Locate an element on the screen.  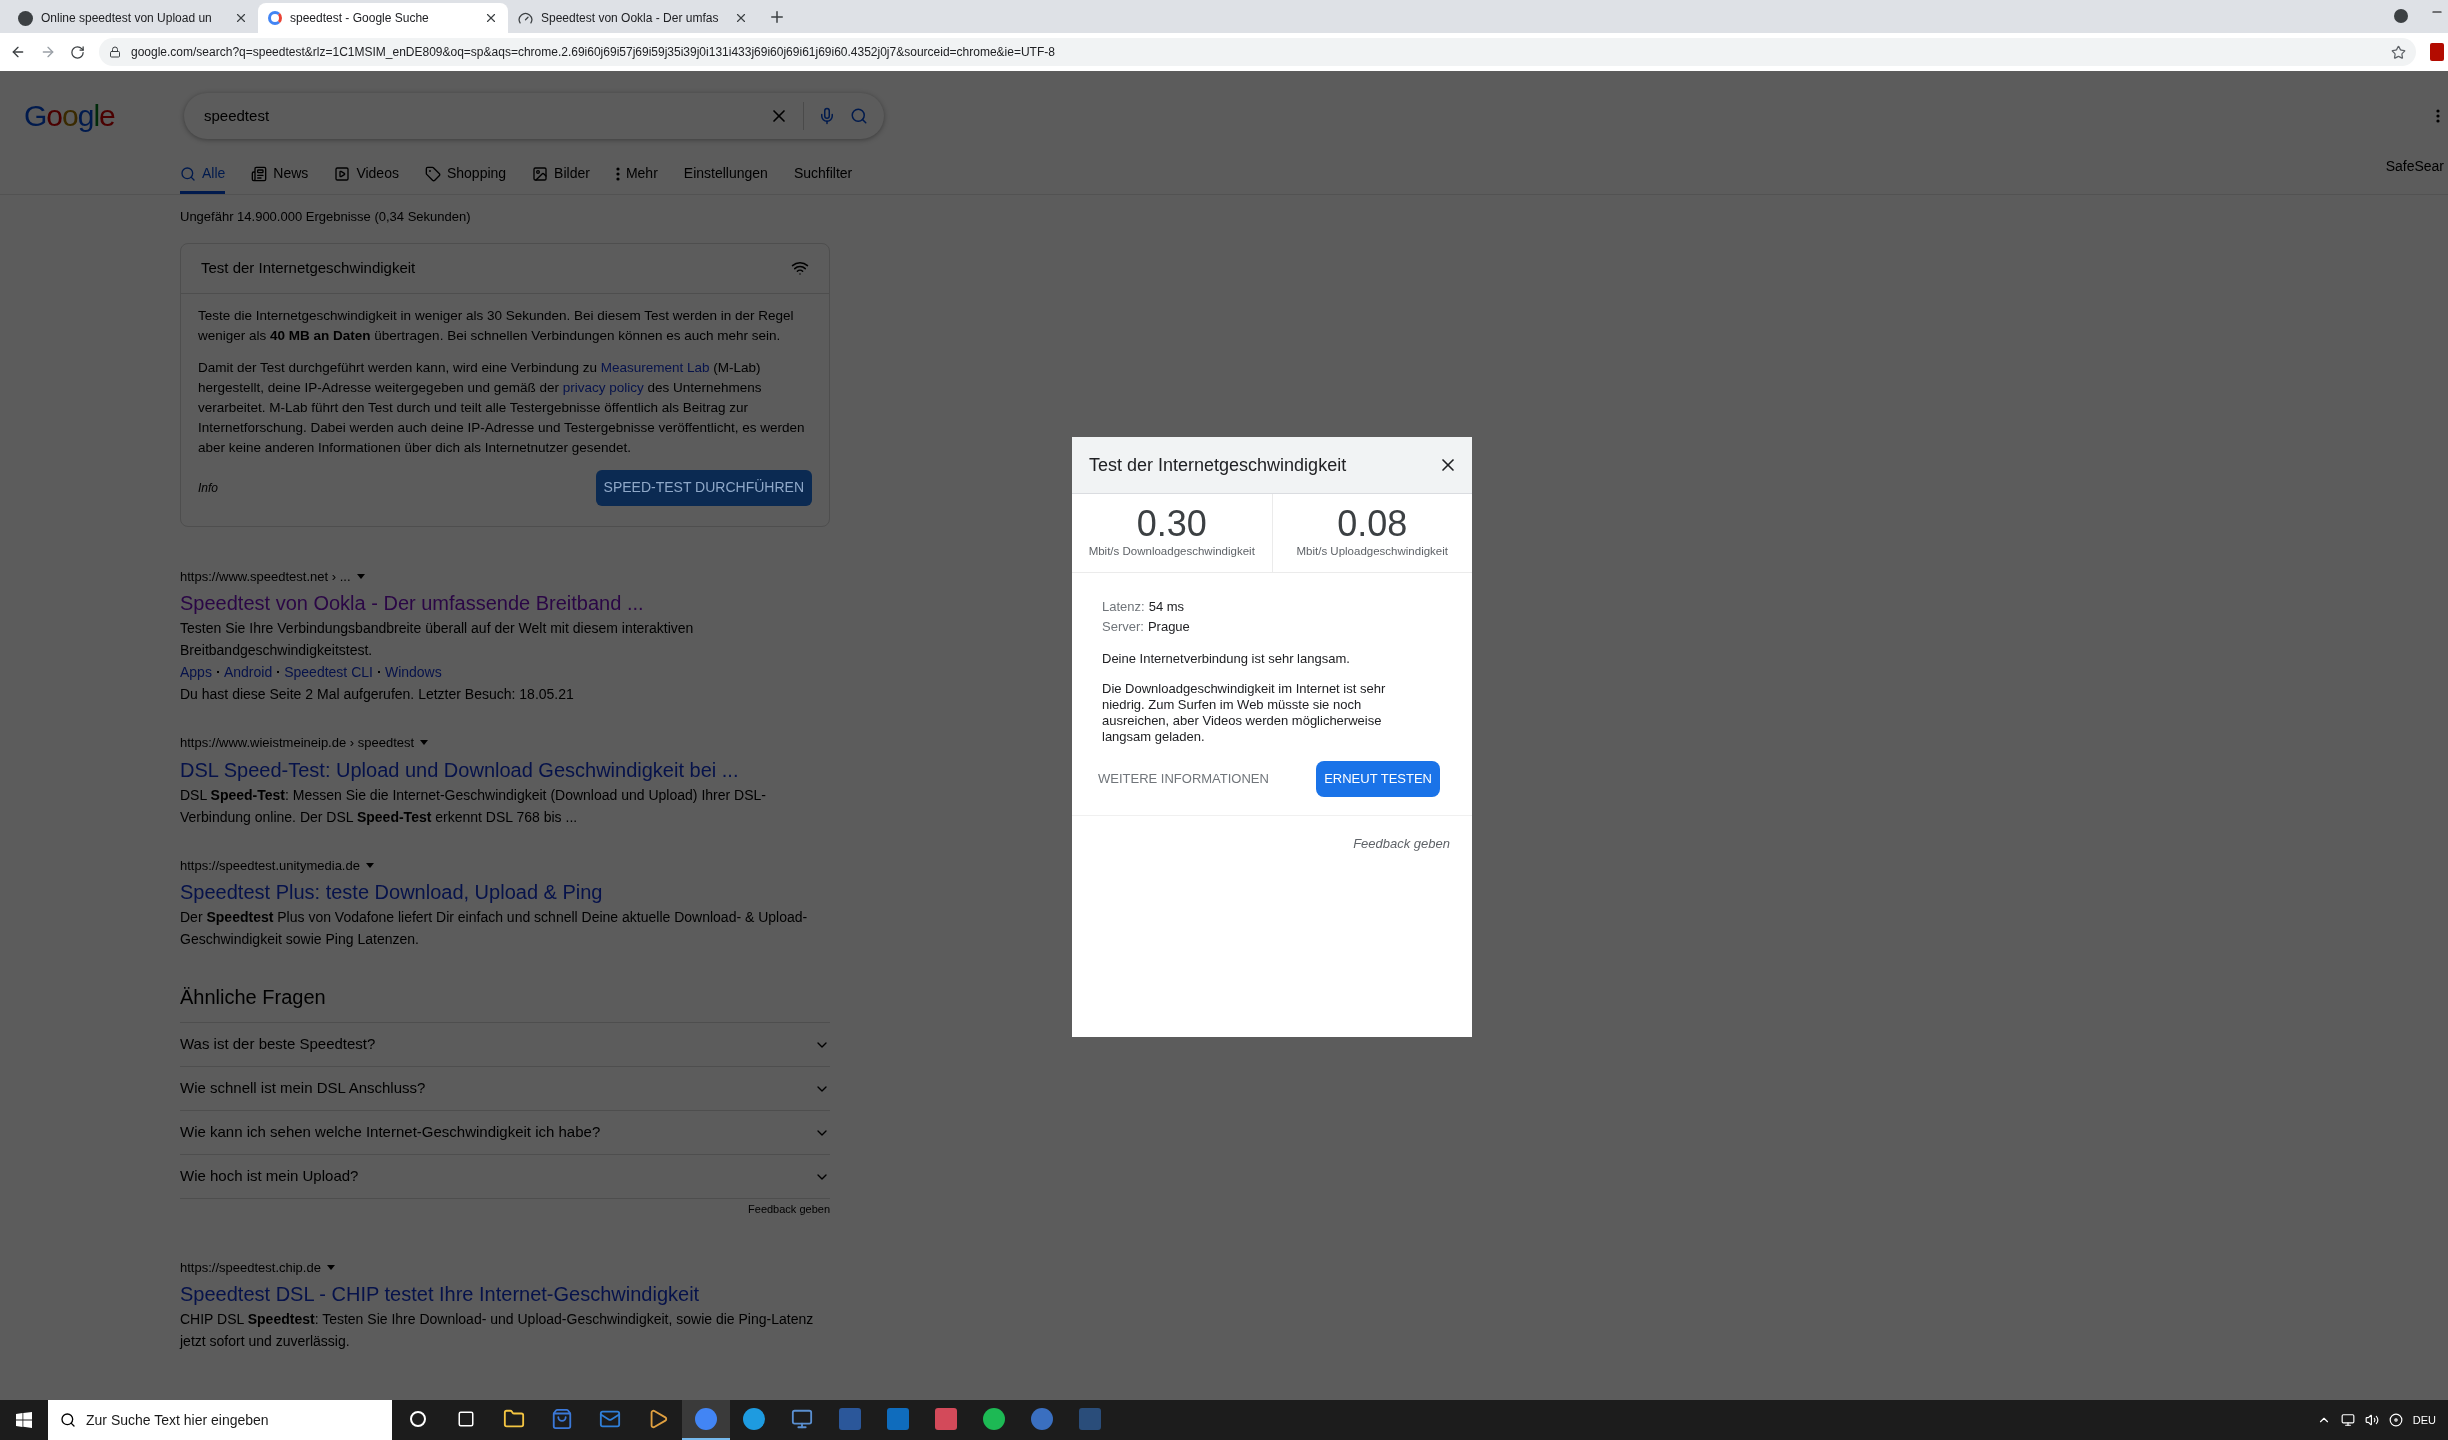
browser-tab: speedtest - Google Suche is located at coordinates (383, 18).